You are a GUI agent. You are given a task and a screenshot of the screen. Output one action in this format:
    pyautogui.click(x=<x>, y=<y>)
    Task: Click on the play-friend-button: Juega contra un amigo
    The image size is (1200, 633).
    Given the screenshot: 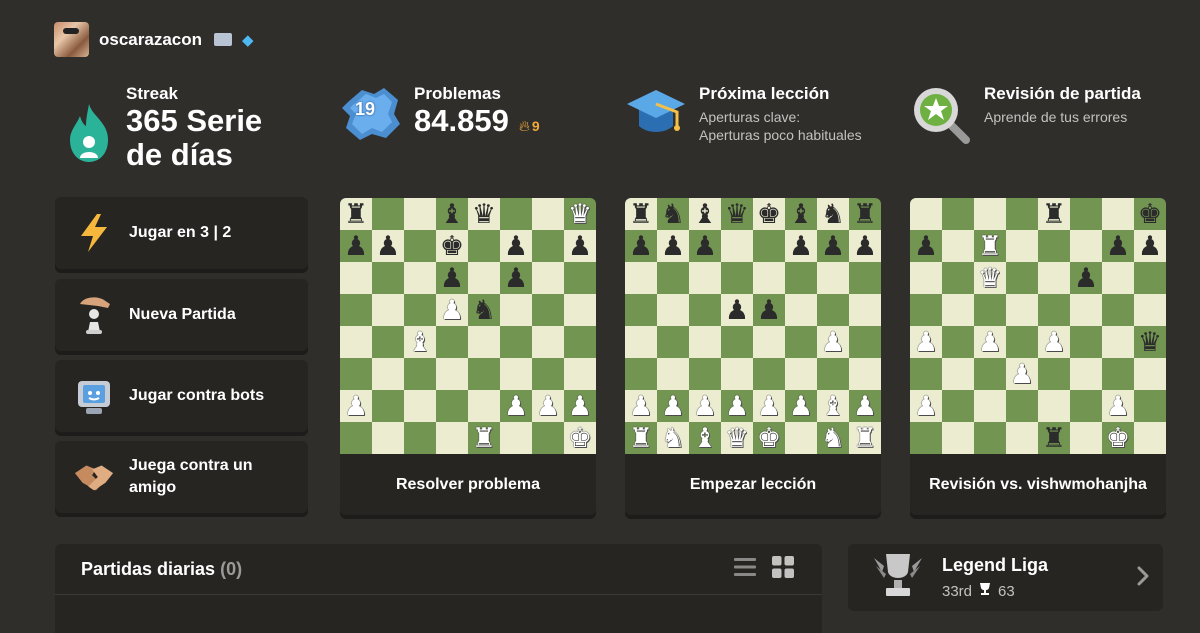 What is the action you would take?
    pyautogui.click(x=181, y=477)
    